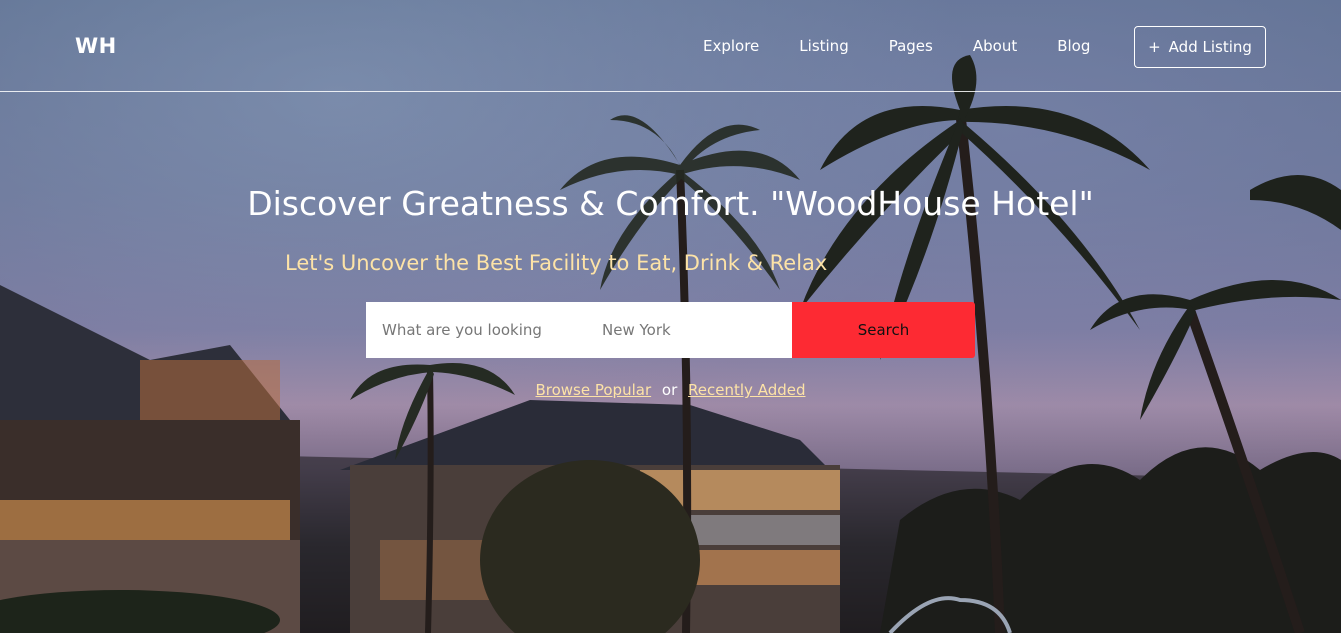 The width and height of the screenshot is (1341, 633). Describe the element at coordinates (145, 520) in the screenshot. I see `left-building-lights` at that location.